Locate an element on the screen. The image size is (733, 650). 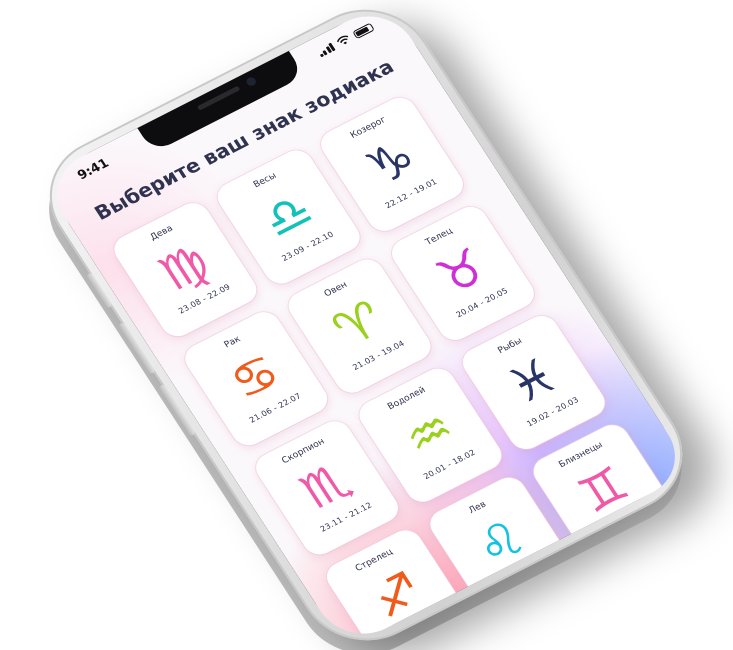
battery-icon is located at coordinates (363, 31).